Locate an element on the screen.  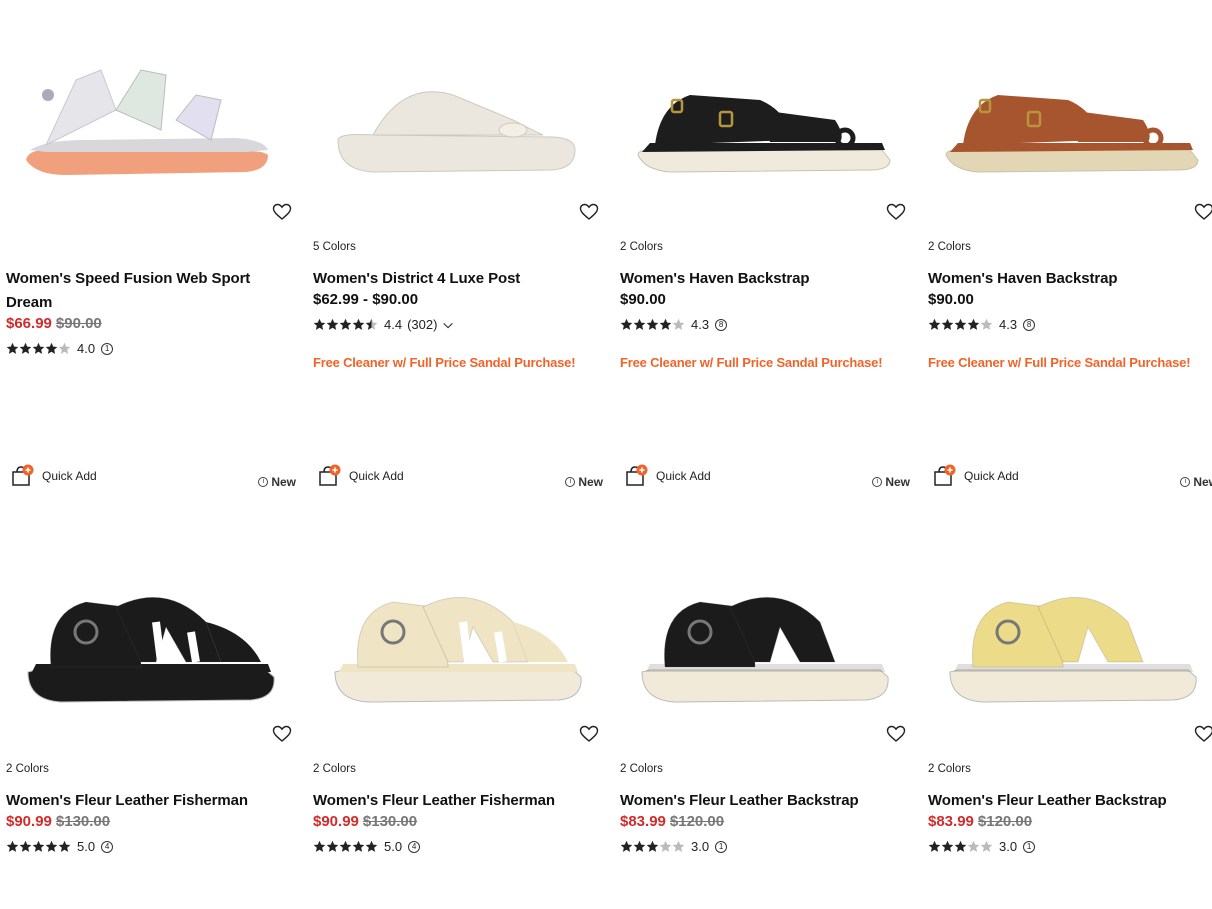
chevron-down-icon: ⌵ is located at coordinates (447, 324).